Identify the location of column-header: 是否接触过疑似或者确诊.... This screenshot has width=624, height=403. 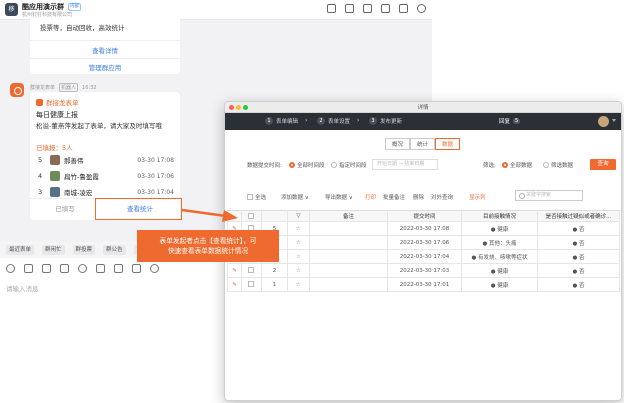
(578, 216).